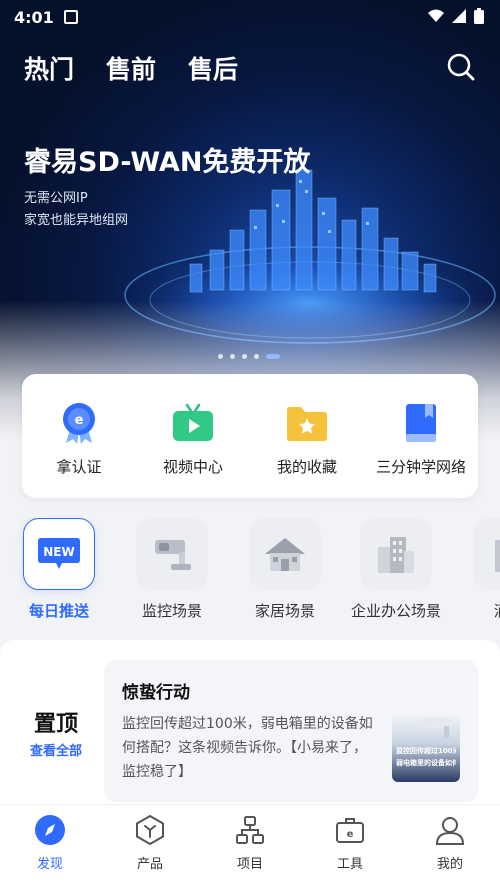 The image size is (500, 888). I want to click on scene-label: 家居场景, so click(284, 611).